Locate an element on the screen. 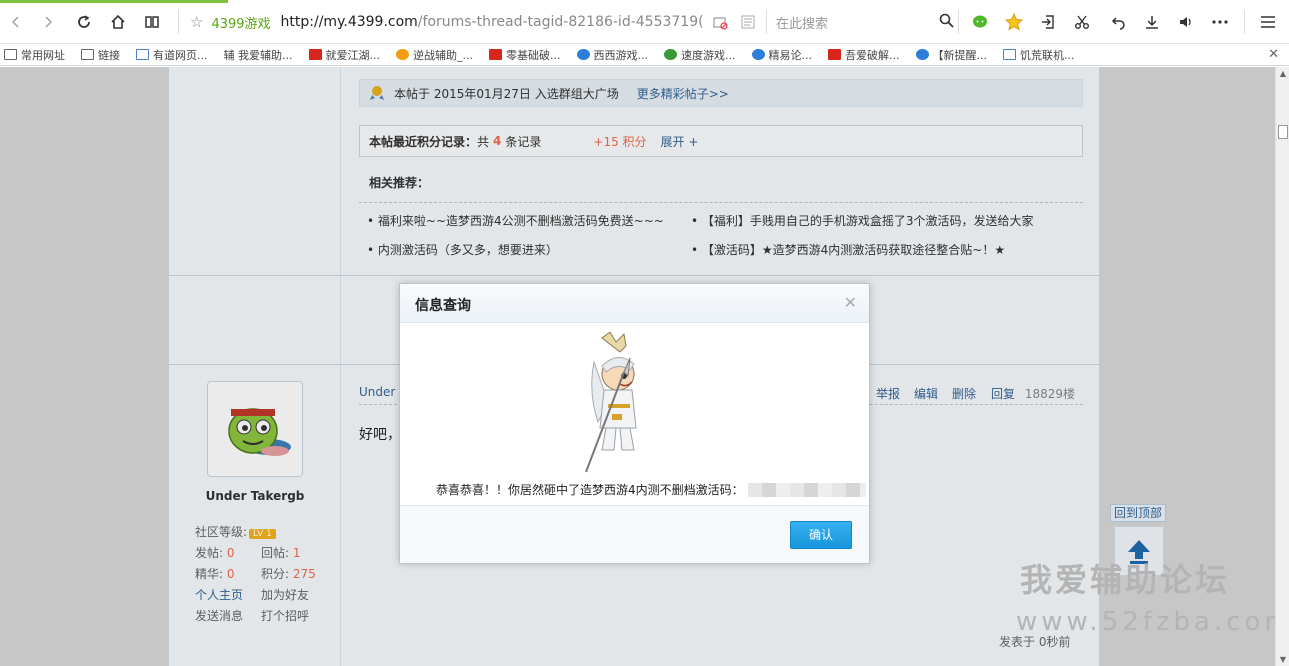  scroll-down-icon: ▼ is located at coordinates (1282, 659).